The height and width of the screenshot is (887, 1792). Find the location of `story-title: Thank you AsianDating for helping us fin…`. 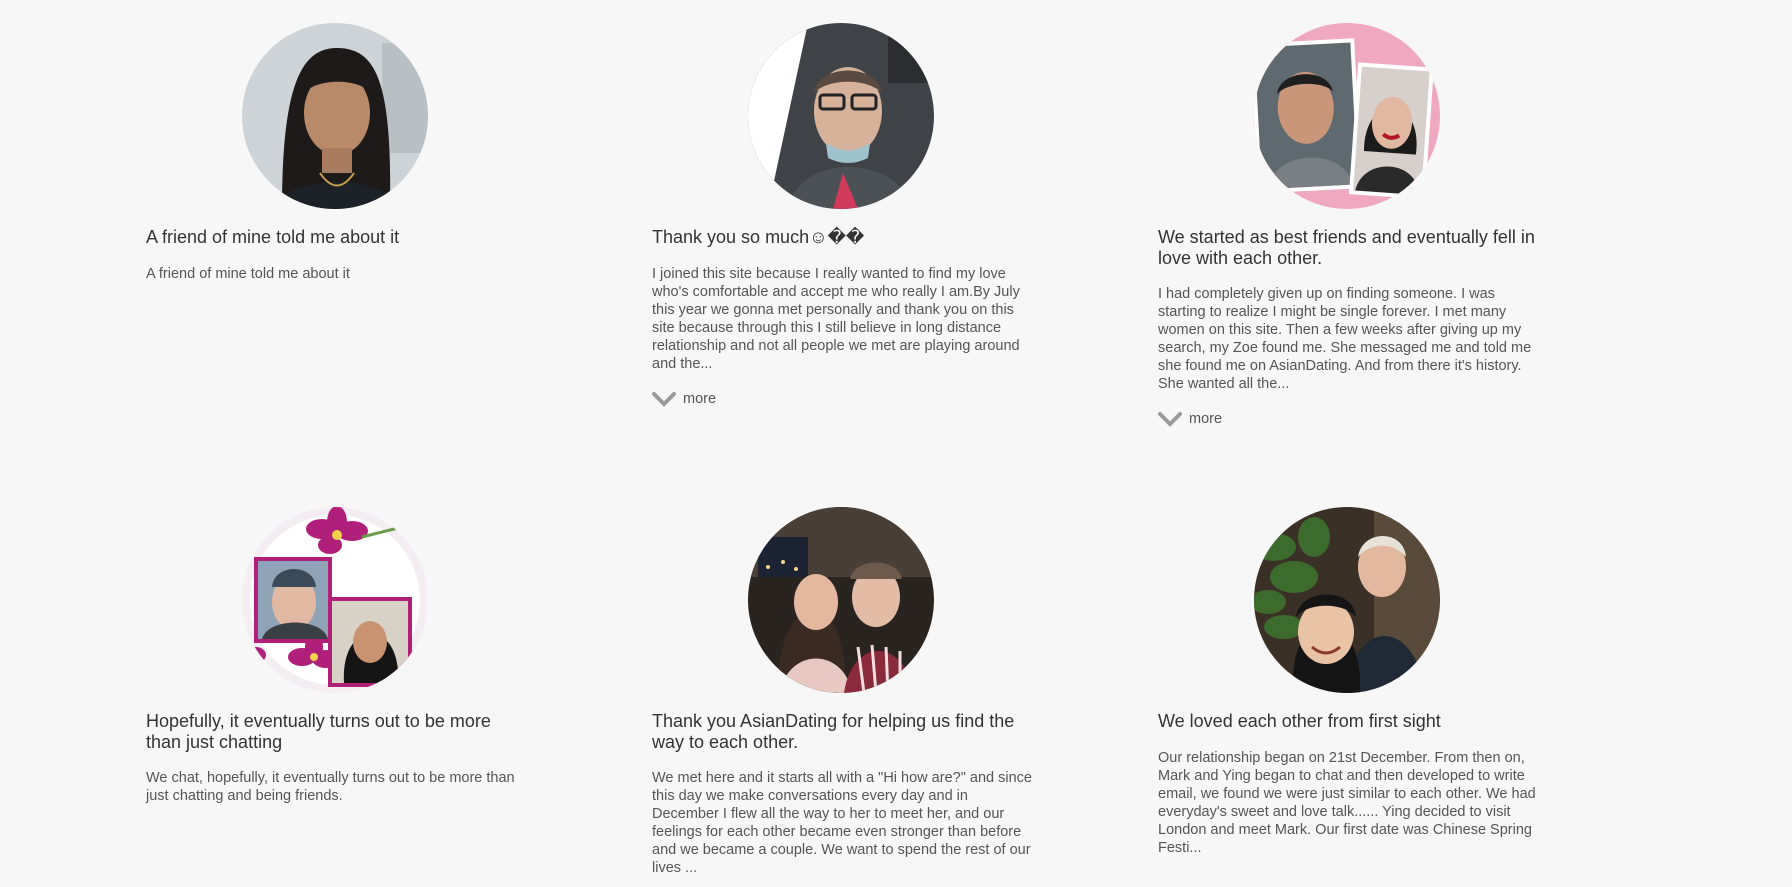

story-title: Thank you AsianDating for helping us fin… is located at coordinates (833, 731).